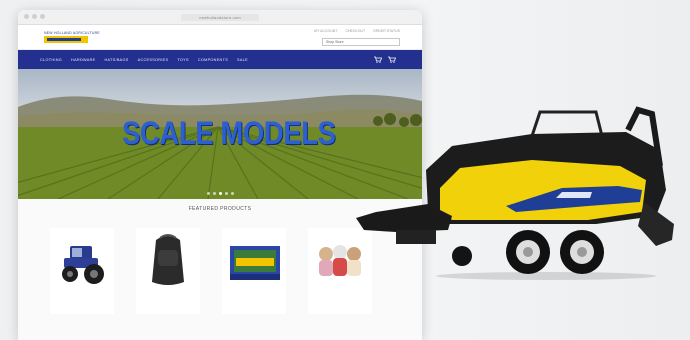 The image size is (690, 340). What do you see at coordinates (220, 193) in the screenshot?
I see `carousel-dot-active` at bounding box center [220, 193].